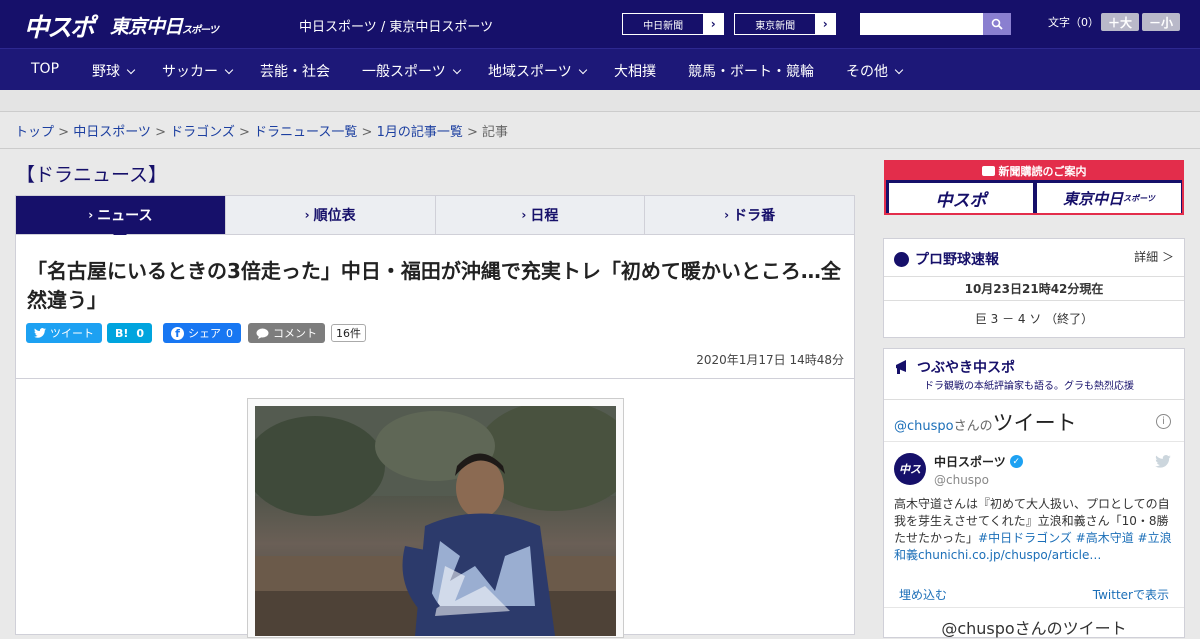 This screenshot has width=1200, height=639. What do you see at coordinates (59, 26) in the screenshot?
I see `chuspo-logo: 中スポ` at bounding box center [59, 26].